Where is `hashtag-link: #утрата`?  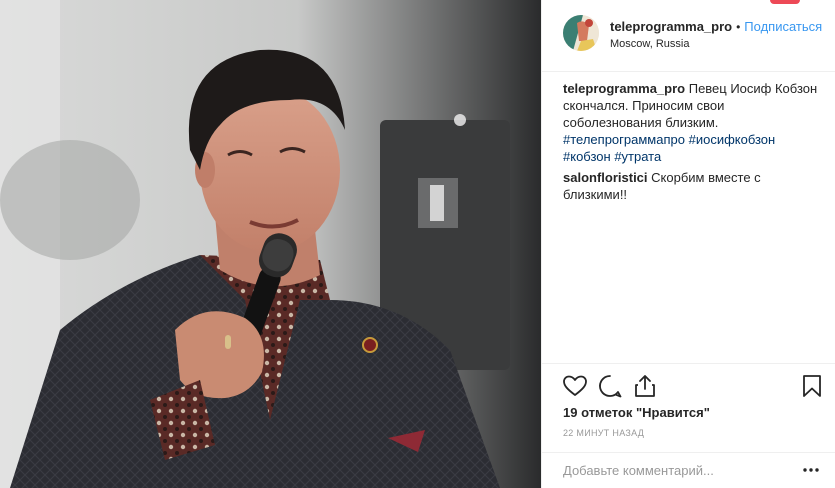 hashtag-link: #утрата is located at coordinates (637, 156).